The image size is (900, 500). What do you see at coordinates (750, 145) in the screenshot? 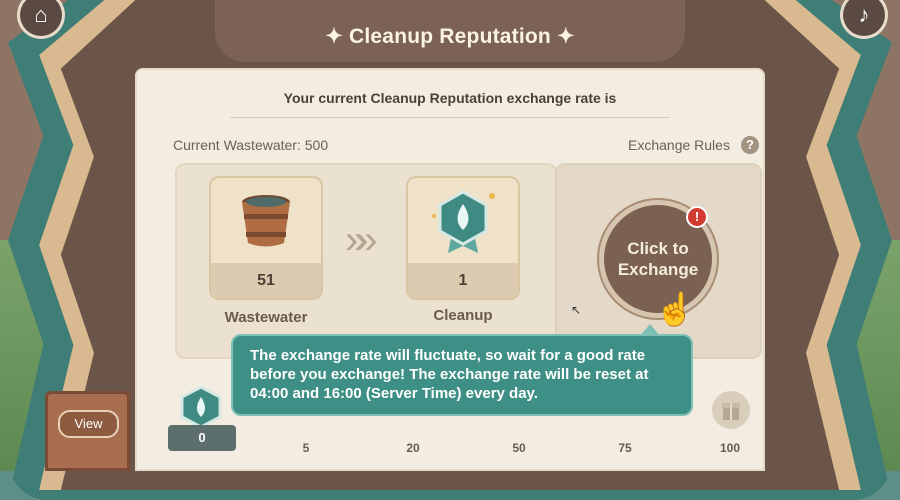
I see `help-icon: ?` at bounding box center [750, 145].